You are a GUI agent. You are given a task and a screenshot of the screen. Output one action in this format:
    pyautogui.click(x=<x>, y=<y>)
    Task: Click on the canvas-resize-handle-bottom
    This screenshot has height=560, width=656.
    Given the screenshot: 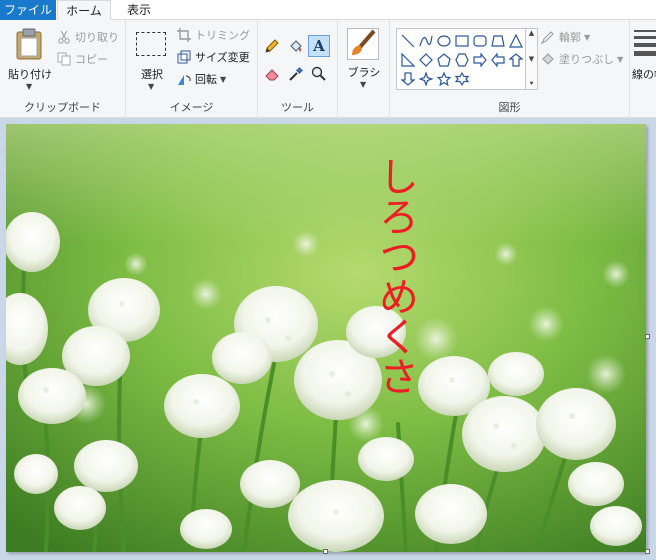 What is the action you would take?
    pyautogui.click(x=325, y=551)
    